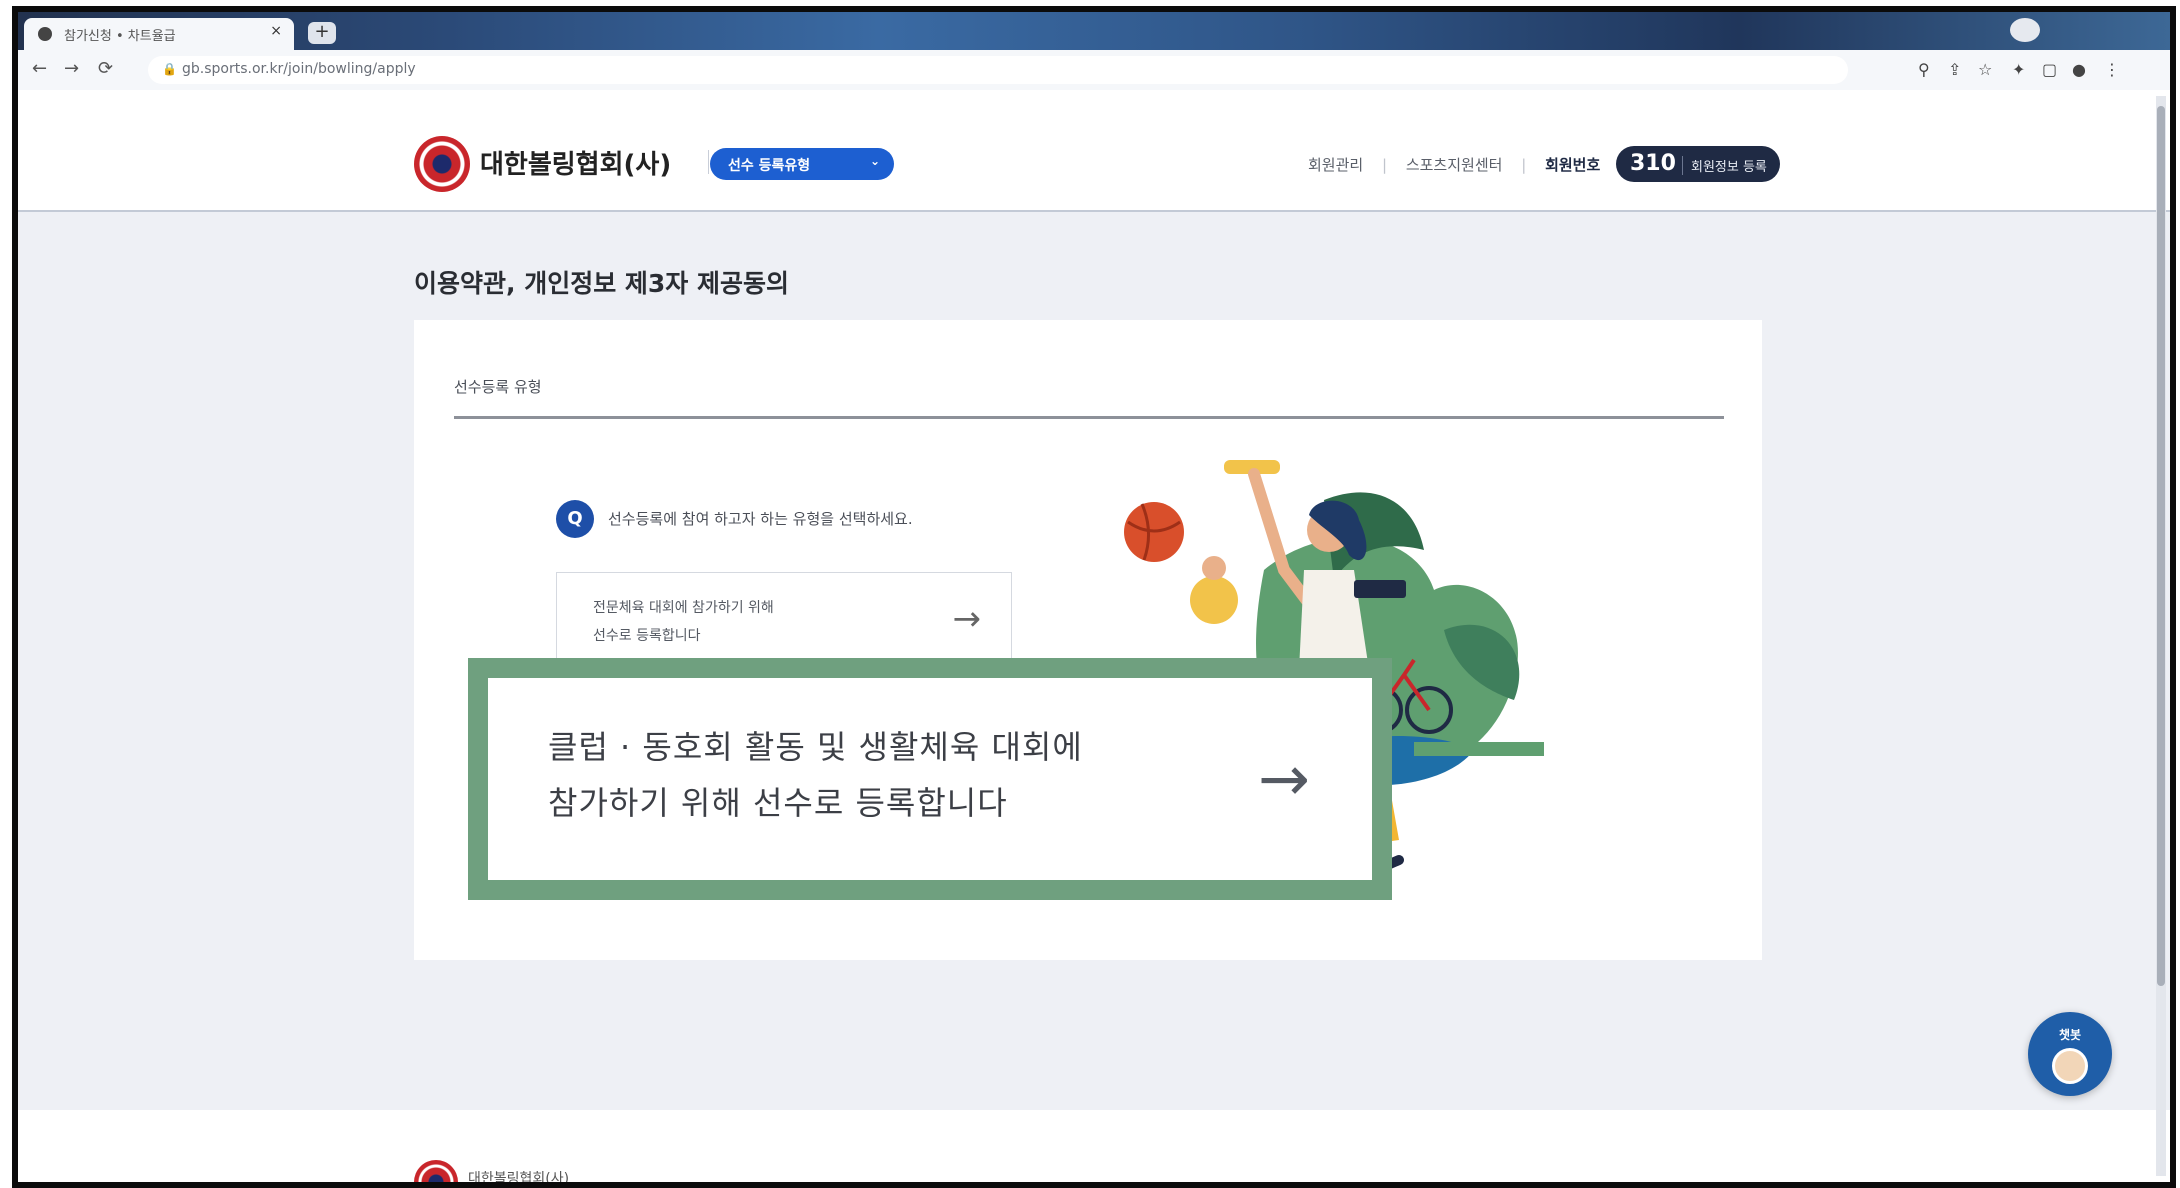 This screenshot has width=2180, height=1188. Describe the element at coordinates (1214, 600) in the screenshot. I see `person-figure` at that location.